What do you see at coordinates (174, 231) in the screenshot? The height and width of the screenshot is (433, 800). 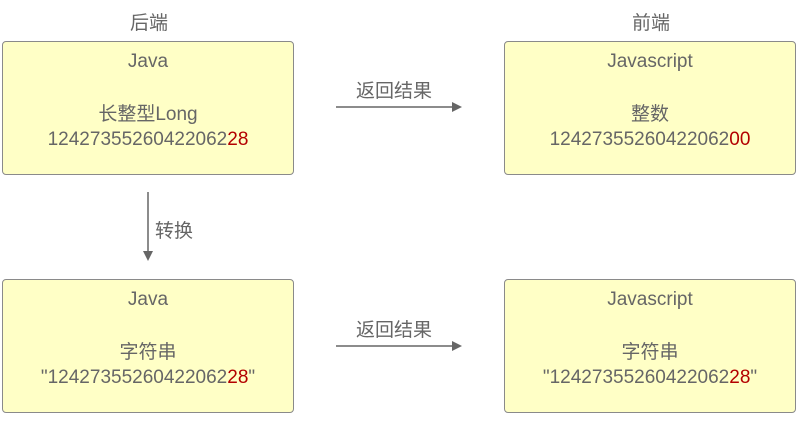 I see `convert-label: 转换` at bounding box center [174, 231].